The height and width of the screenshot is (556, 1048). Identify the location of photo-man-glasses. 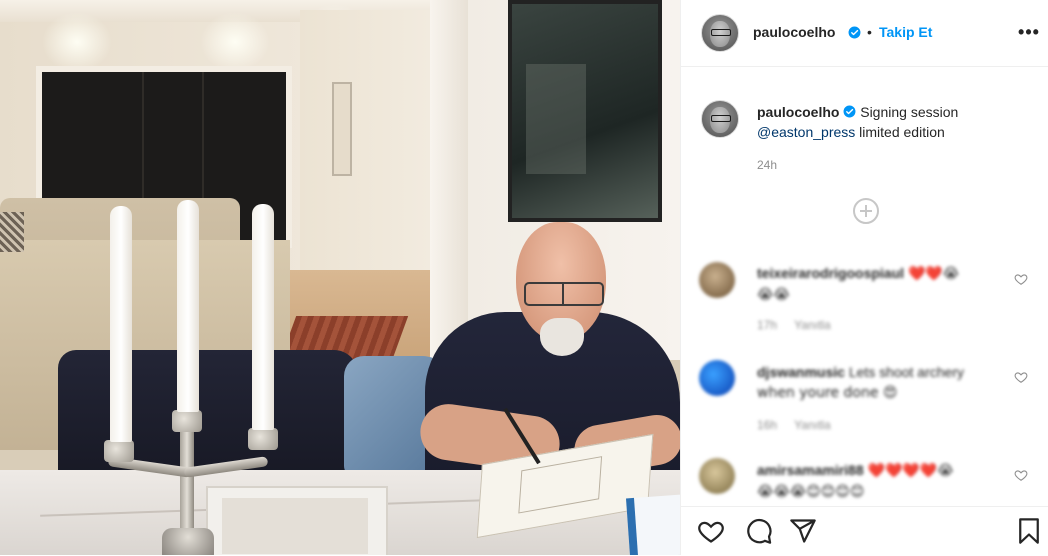
(564, 294).